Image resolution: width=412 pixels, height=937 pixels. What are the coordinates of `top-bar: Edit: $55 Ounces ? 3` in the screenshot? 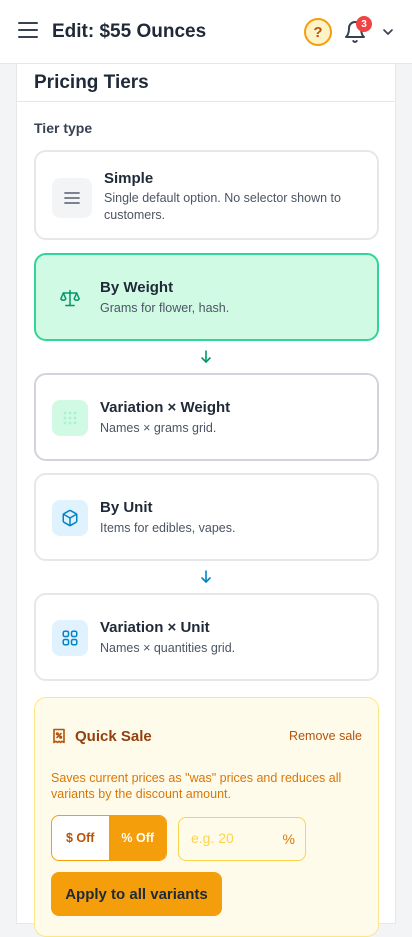 It's located at (206, 32).